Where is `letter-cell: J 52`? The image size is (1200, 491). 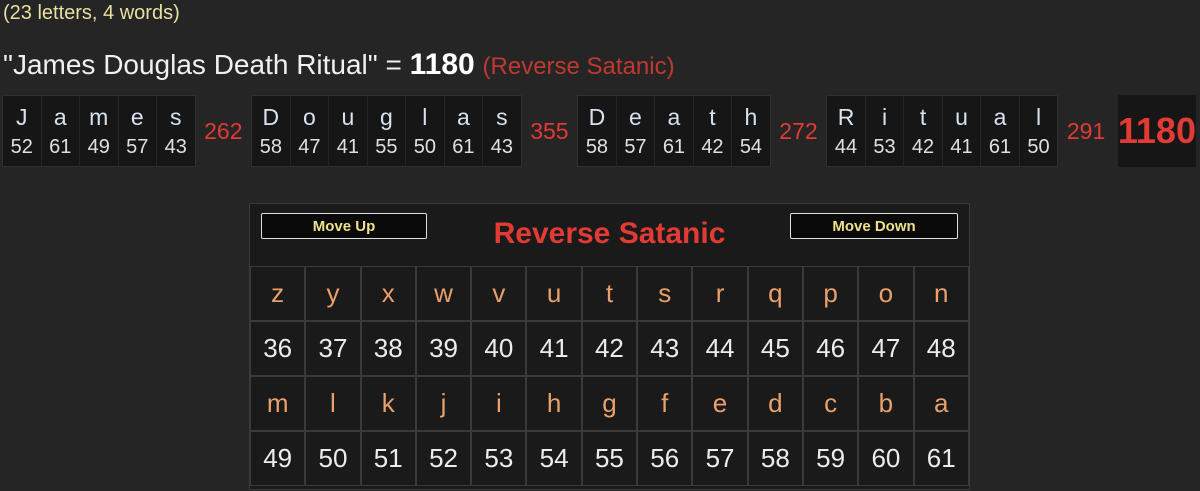
letter-cell: J 52 is located at coordinates (22, 131).